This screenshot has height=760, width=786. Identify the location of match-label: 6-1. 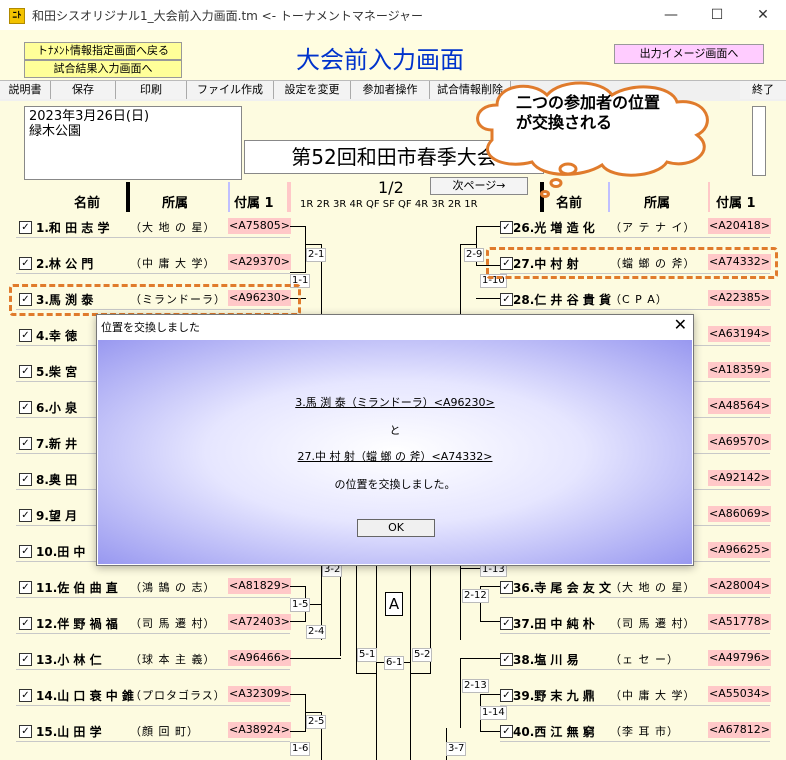
(394, 663).